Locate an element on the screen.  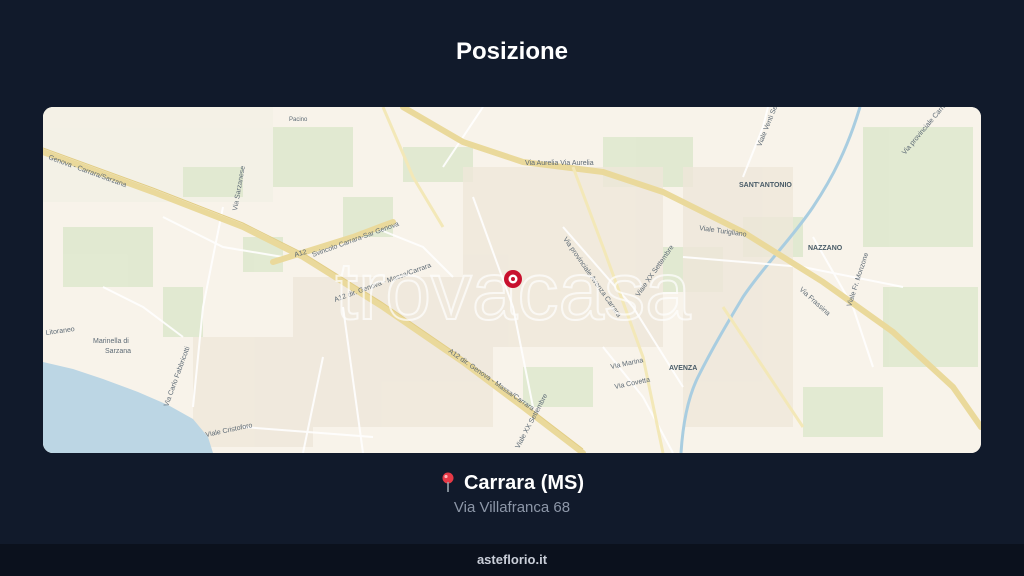
page-title: Posizione is located at coordinates (512, 51).